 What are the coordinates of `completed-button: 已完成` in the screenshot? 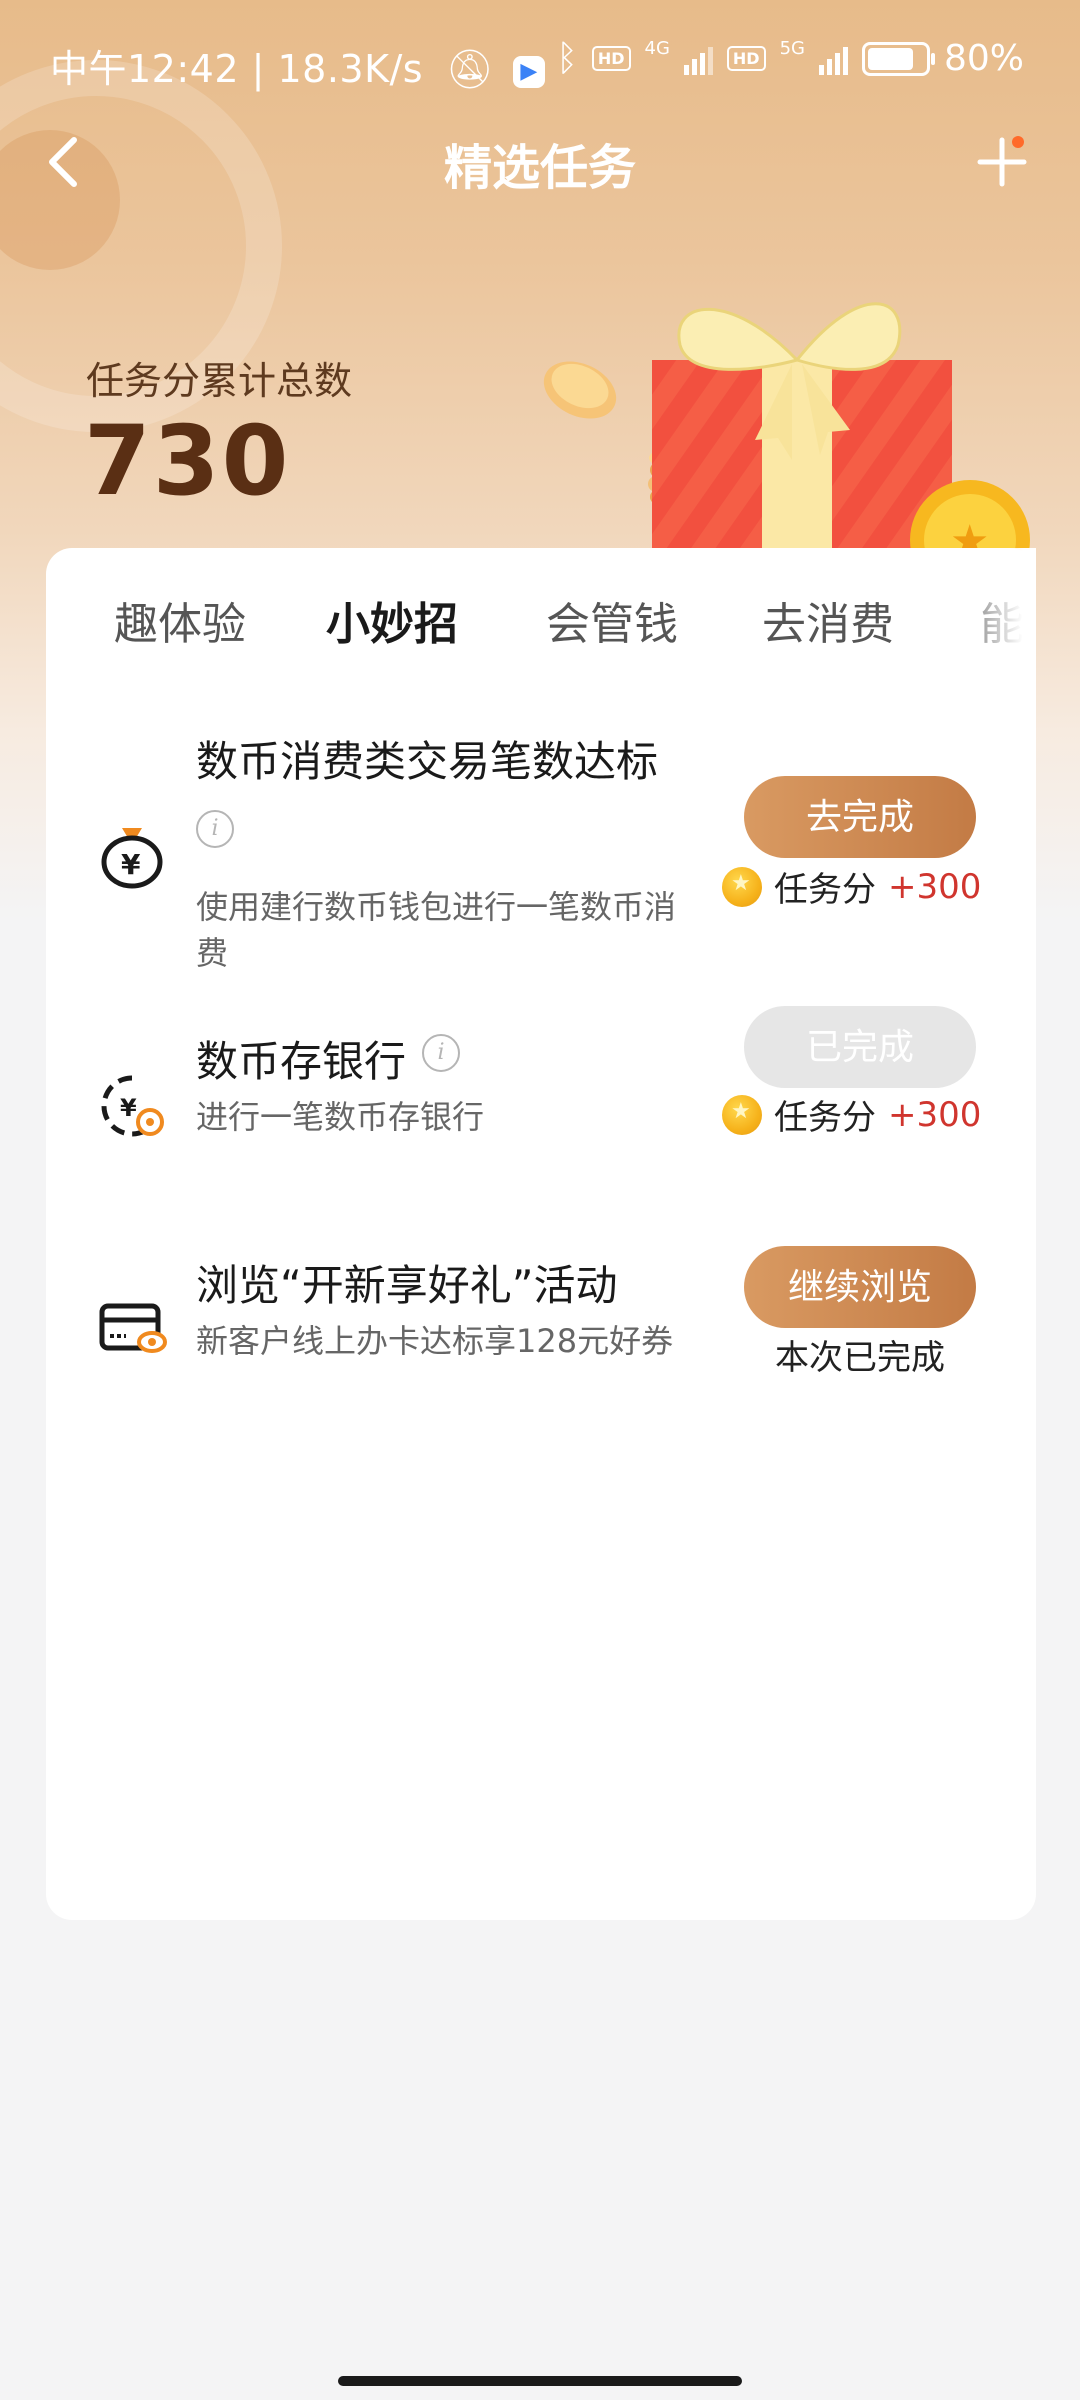 It's located at (860, 1047).